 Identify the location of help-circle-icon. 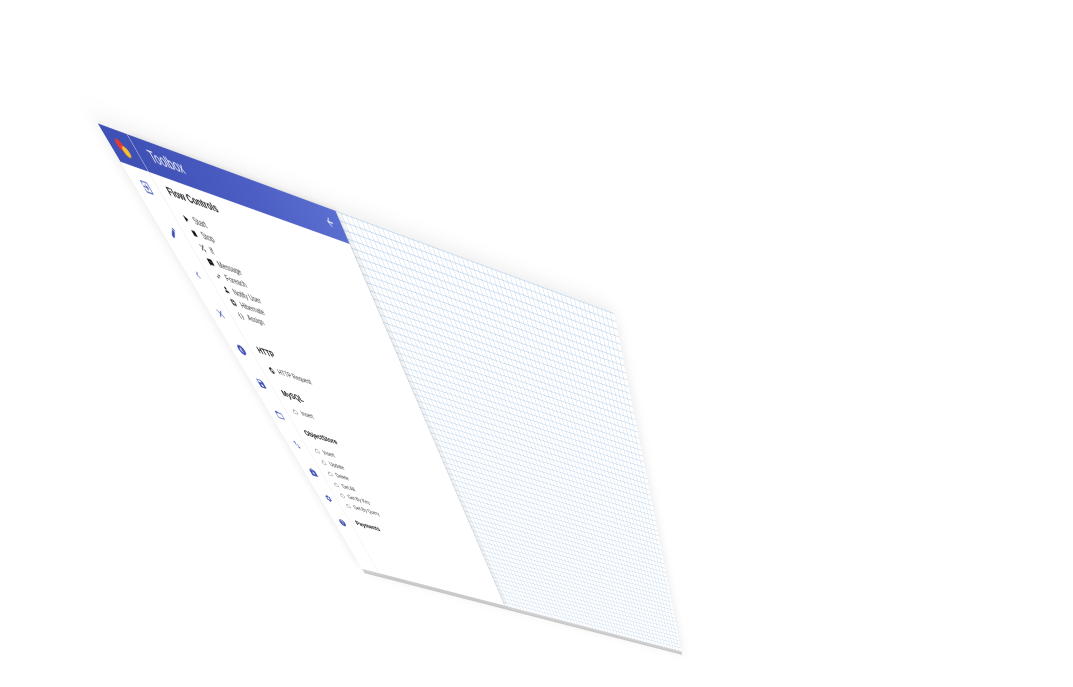
(342, 522).